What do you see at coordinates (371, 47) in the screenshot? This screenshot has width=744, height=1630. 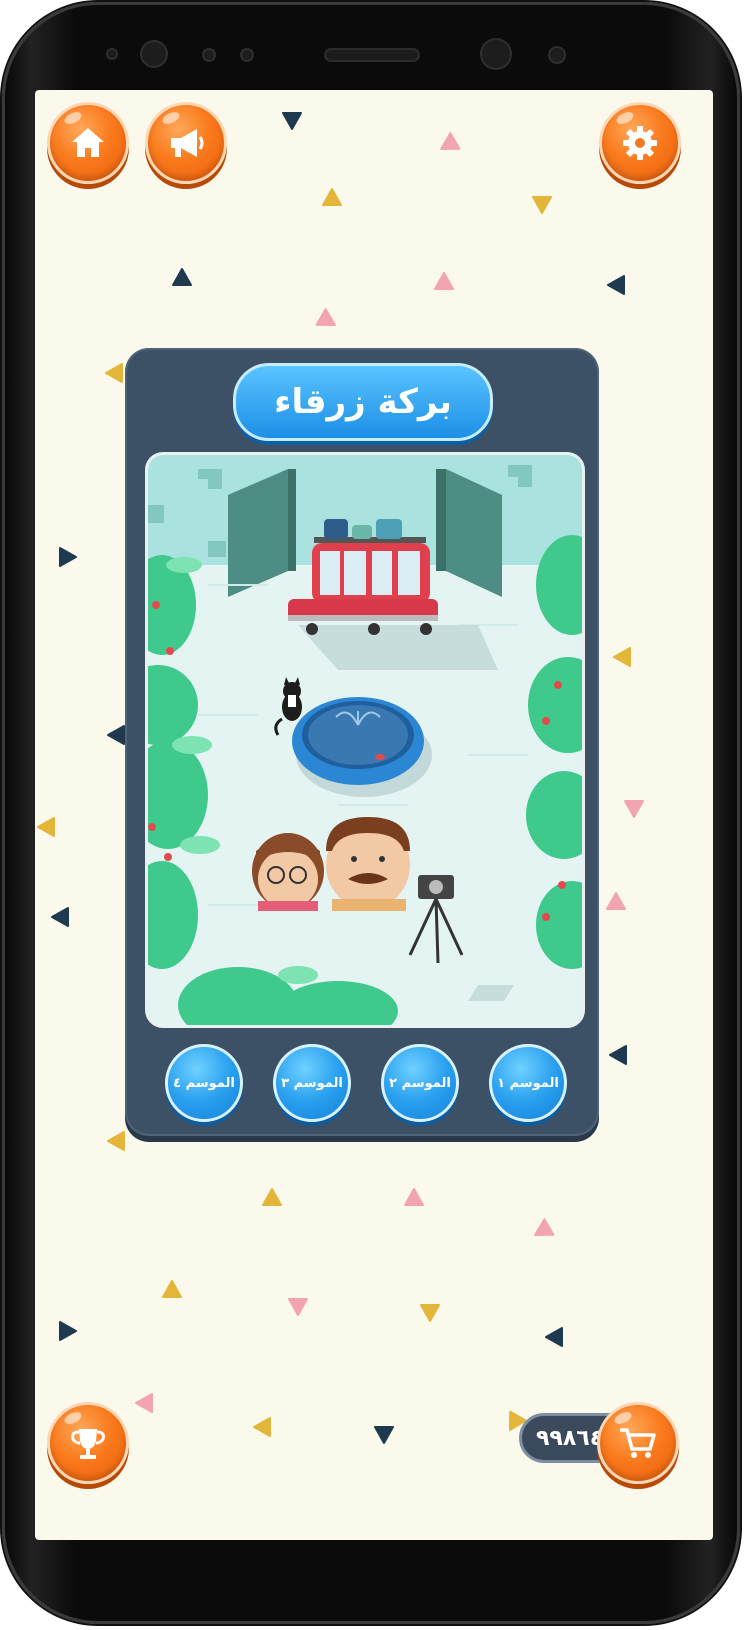 I see `phone-top-bezel` at bounding box center [371, 47].